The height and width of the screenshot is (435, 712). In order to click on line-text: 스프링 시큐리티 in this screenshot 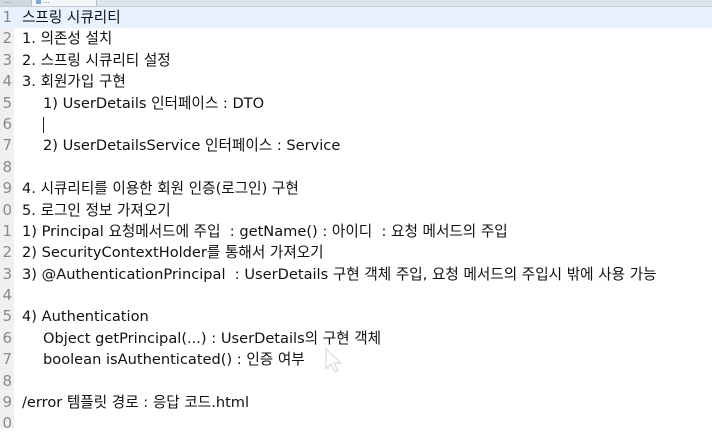, I will do `click(71, 17)`.